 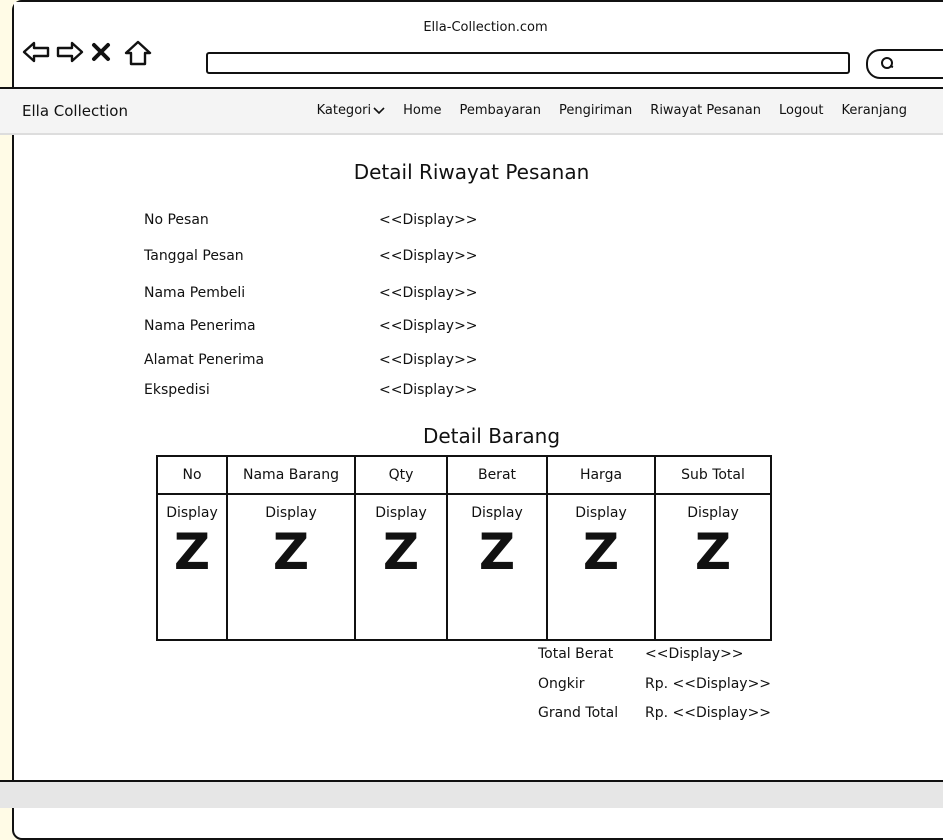 I want to click on info-row-tanggal-pesan: Tanggal Pesan <<Display>>, so click(x=311, y=256).